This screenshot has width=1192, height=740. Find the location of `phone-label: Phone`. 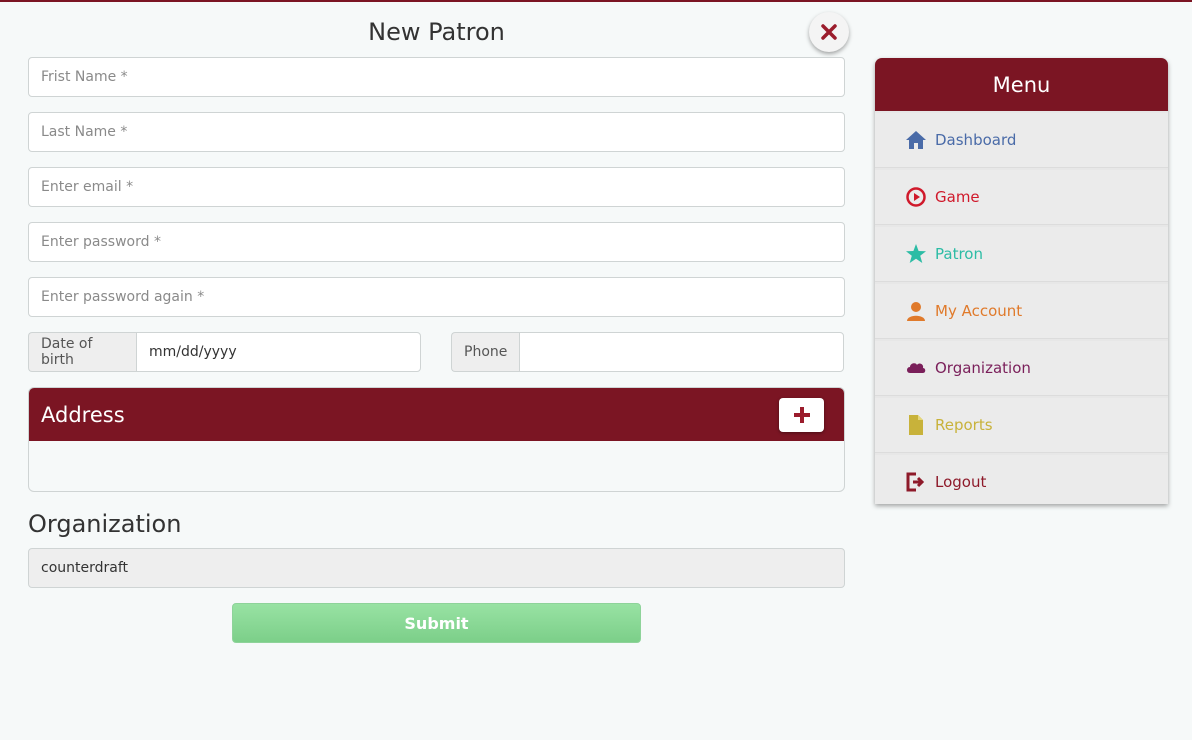

phone-label: Phone is located at coordinates (485, 352).